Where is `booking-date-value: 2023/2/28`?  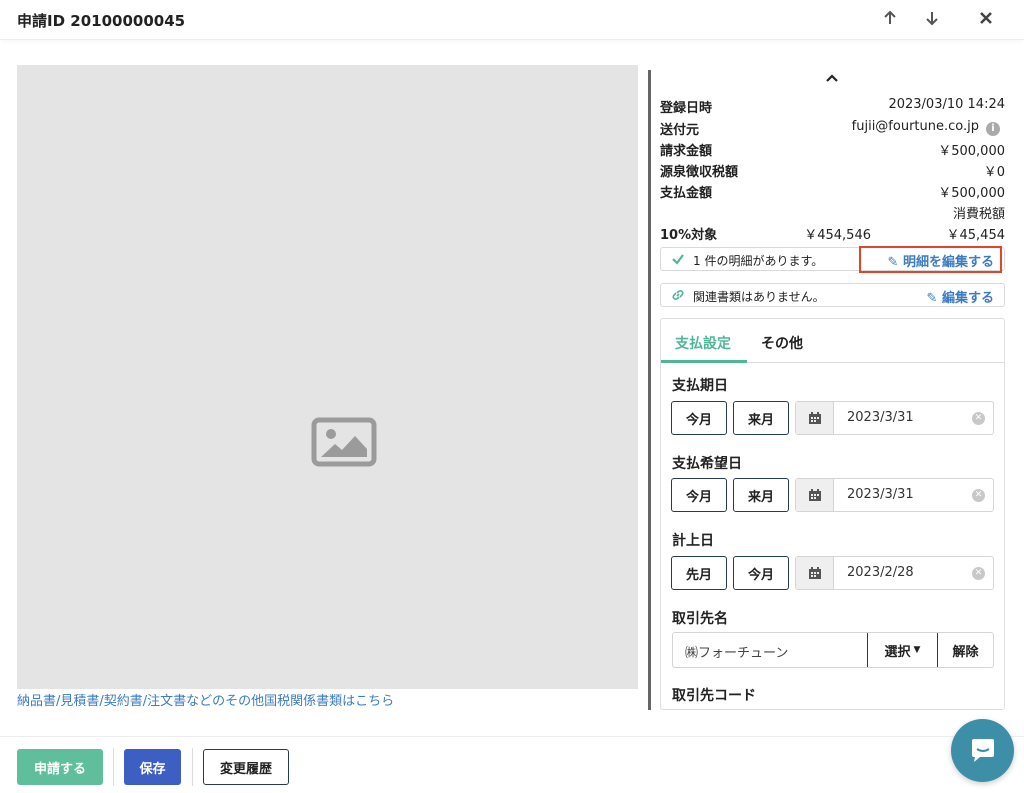 booking-date-value: 2023/2/28 is located at coordinates (880, 572).